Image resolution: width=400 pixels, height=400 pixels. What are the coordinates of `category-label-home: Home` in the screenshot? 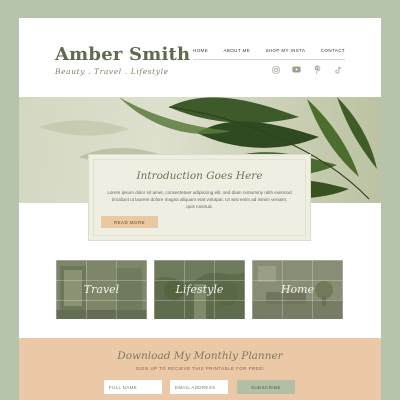 It's located at (297, 289).